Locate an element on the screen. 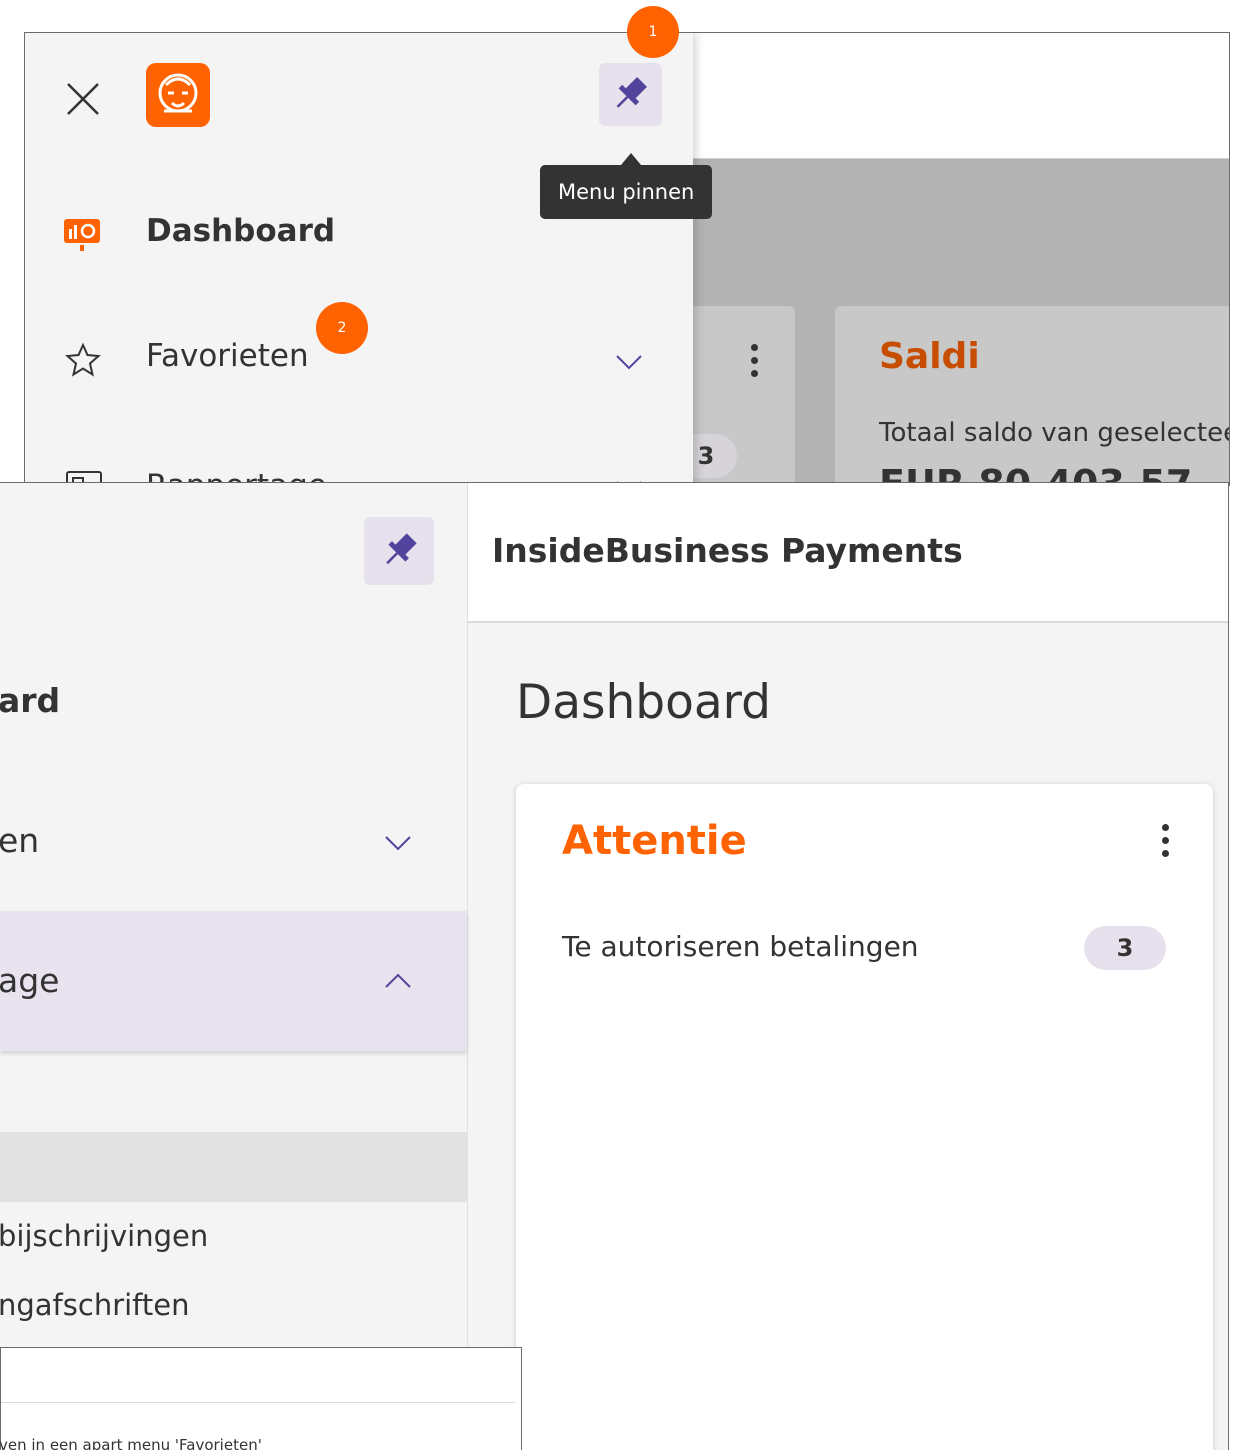 The width and height of the screenshot is (1248, 1450). step-marker-2: 2 is located at coordinates (342, 328).